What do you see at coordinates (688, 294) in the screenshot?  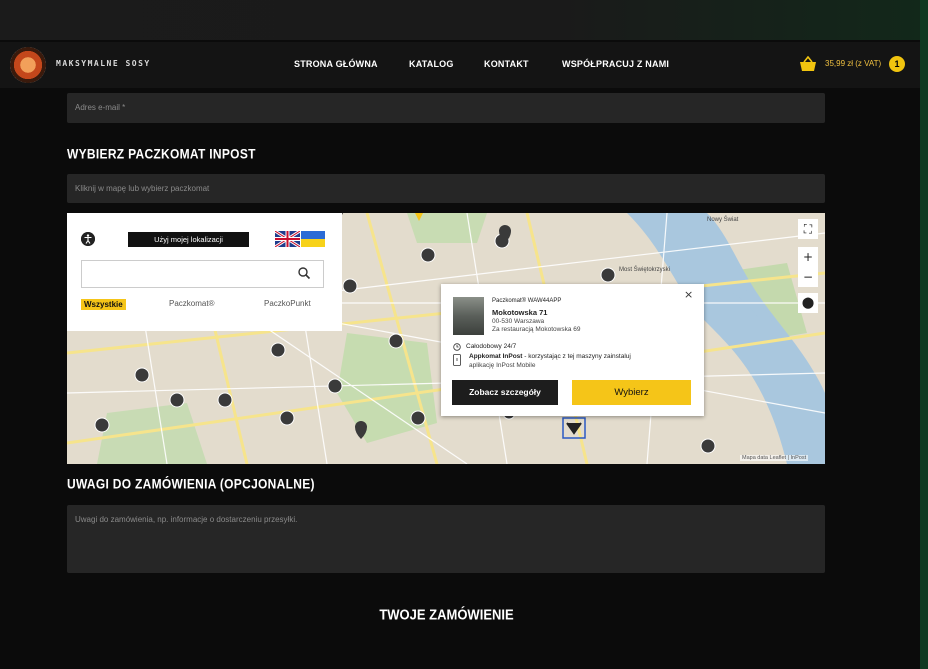 I see `close-icon: ×` at bounding box center [688, 294].